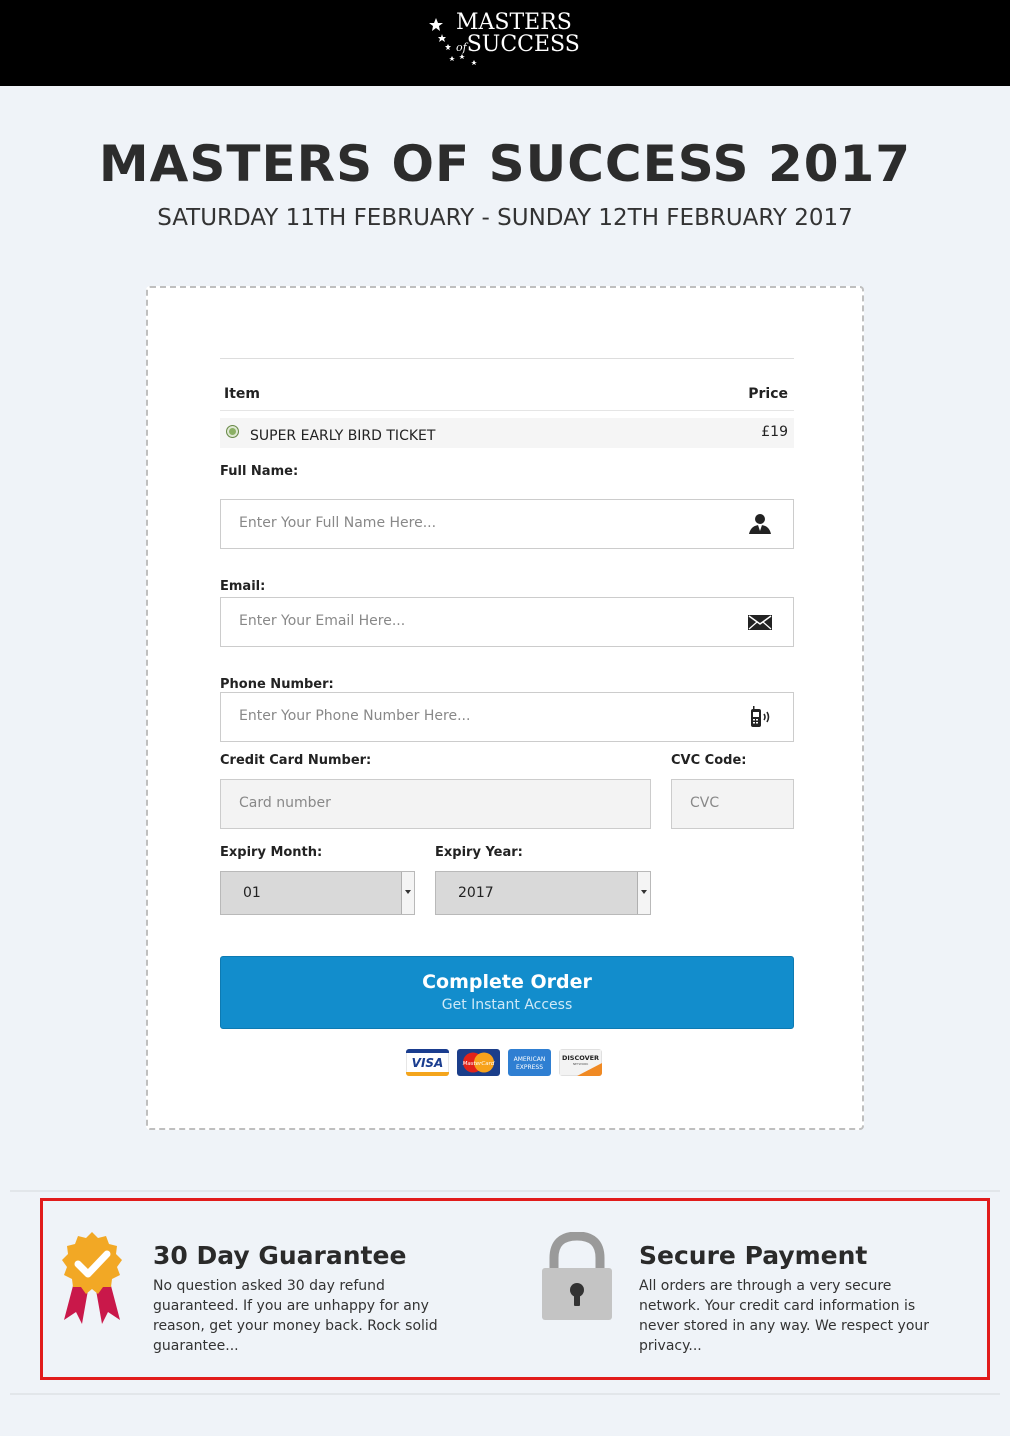  Describe the element at coordinates (774, 432) in the screenshot. I see `product-price: £19` at that location.